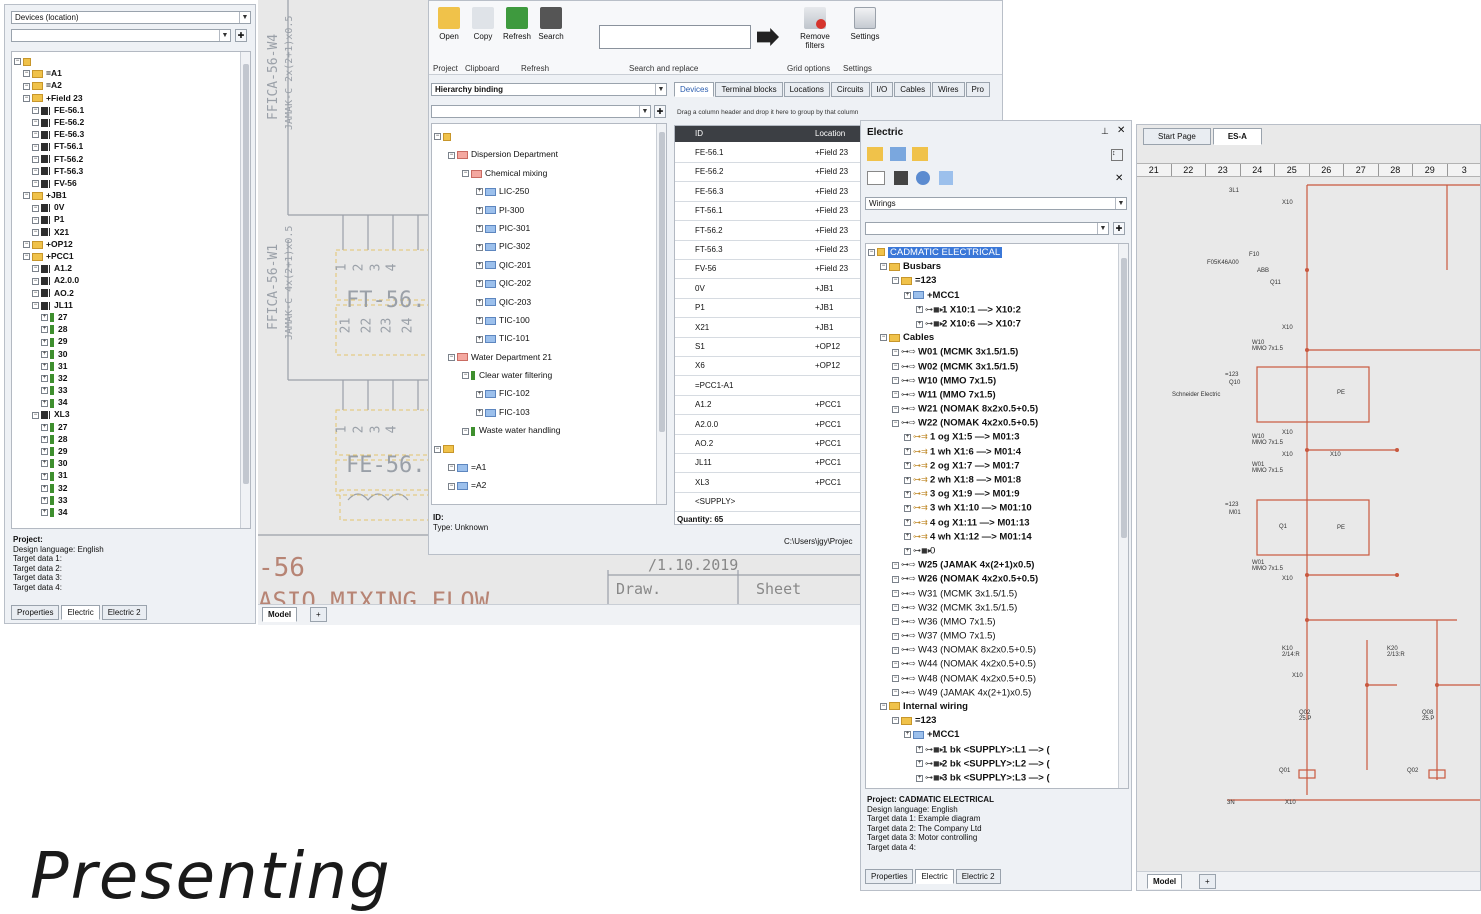 This screenshot has width=1481, height=914. Describe the element at coordinates (959, 452) in the screenshot. I see `tree-node: +⊶⇉1 wh X1:6 —> M01:4` at that location.